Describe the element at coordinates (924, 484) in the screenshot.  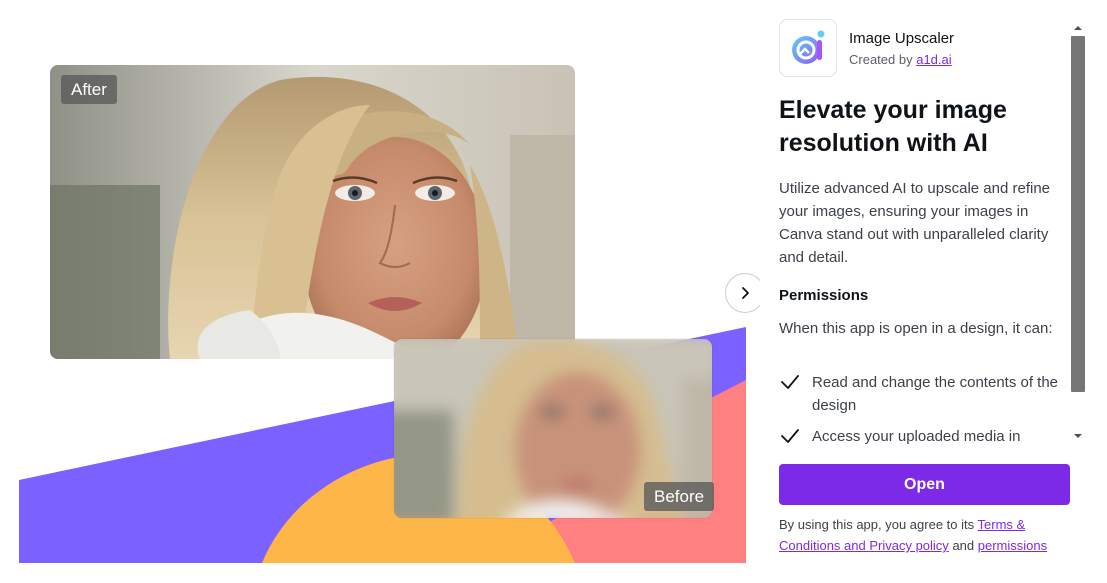
I see `open-button: Open` at that location.